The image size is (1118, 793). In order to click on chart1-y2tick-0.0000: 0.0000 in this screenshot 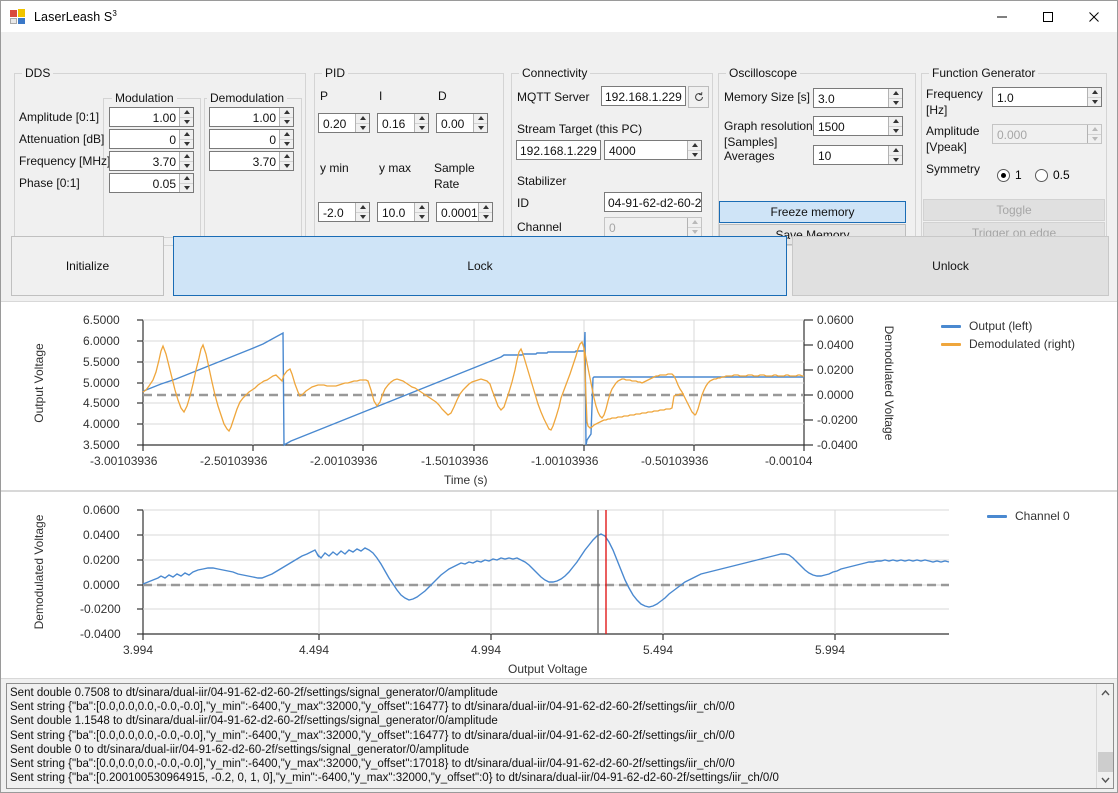, I will do `click(835, 395)`.